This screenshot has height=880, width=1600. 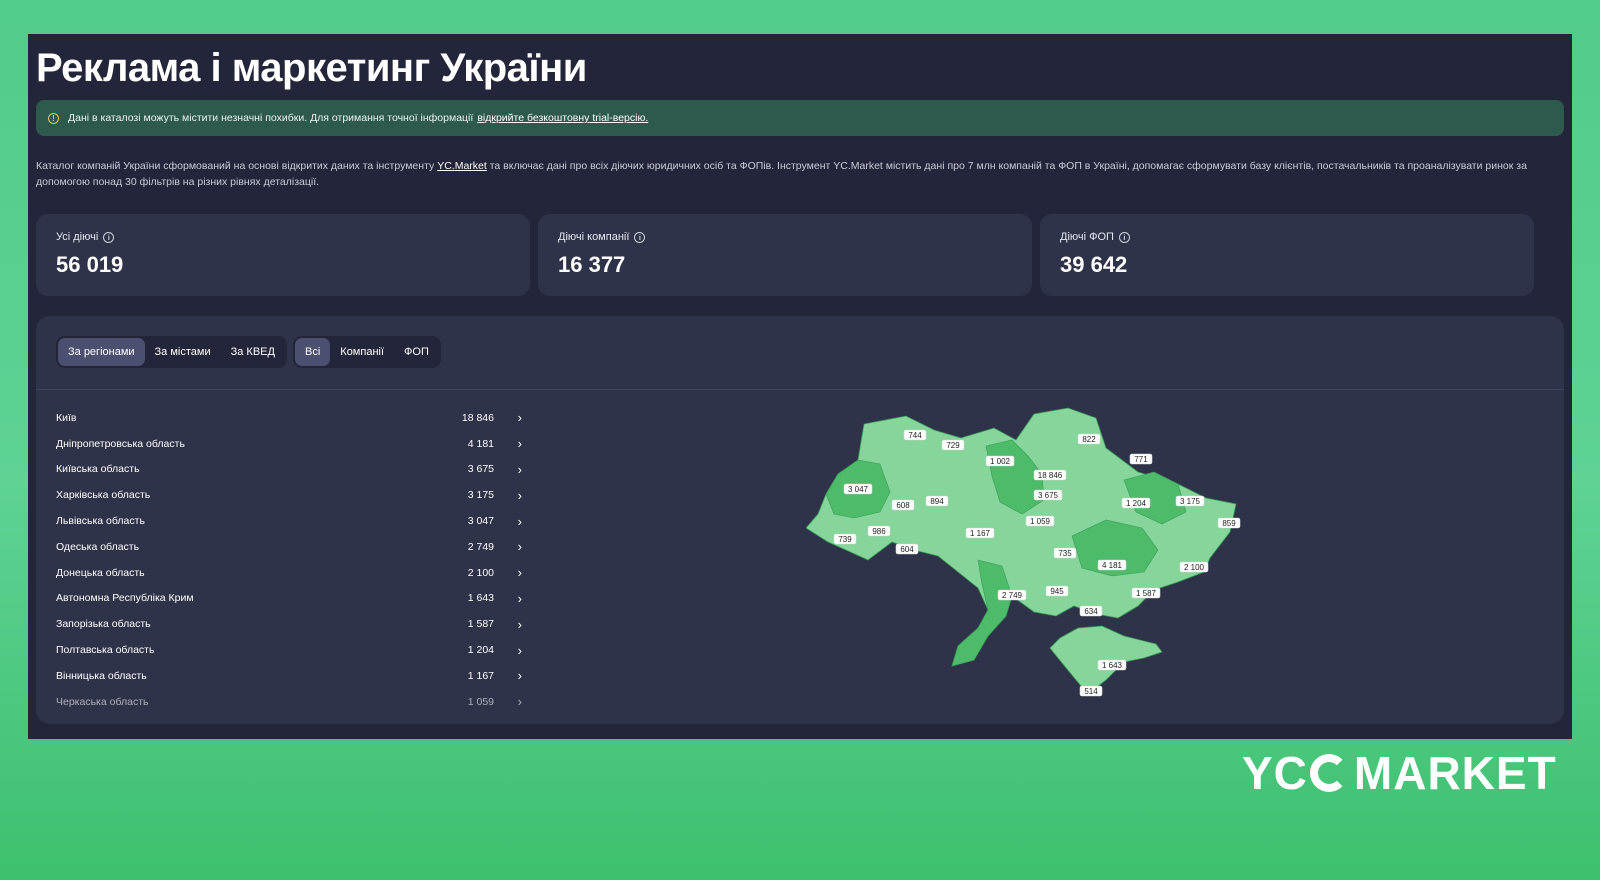 I want to click on list-item: Одеська область 2 749 ›, so click(x=291, y=547).